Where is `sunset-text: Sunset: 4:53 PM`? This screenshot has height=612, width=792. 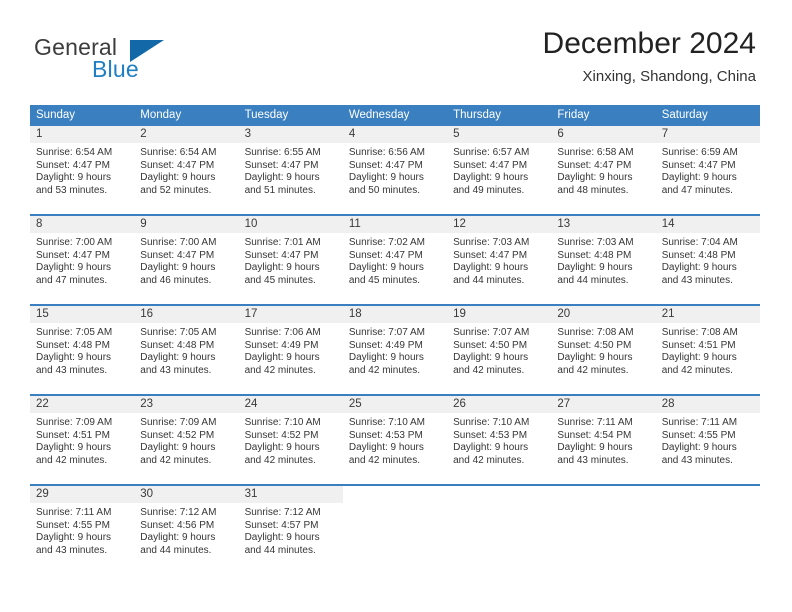
sunset-text: Sunset: 4:53 PM is located at coordinates (490, 435).